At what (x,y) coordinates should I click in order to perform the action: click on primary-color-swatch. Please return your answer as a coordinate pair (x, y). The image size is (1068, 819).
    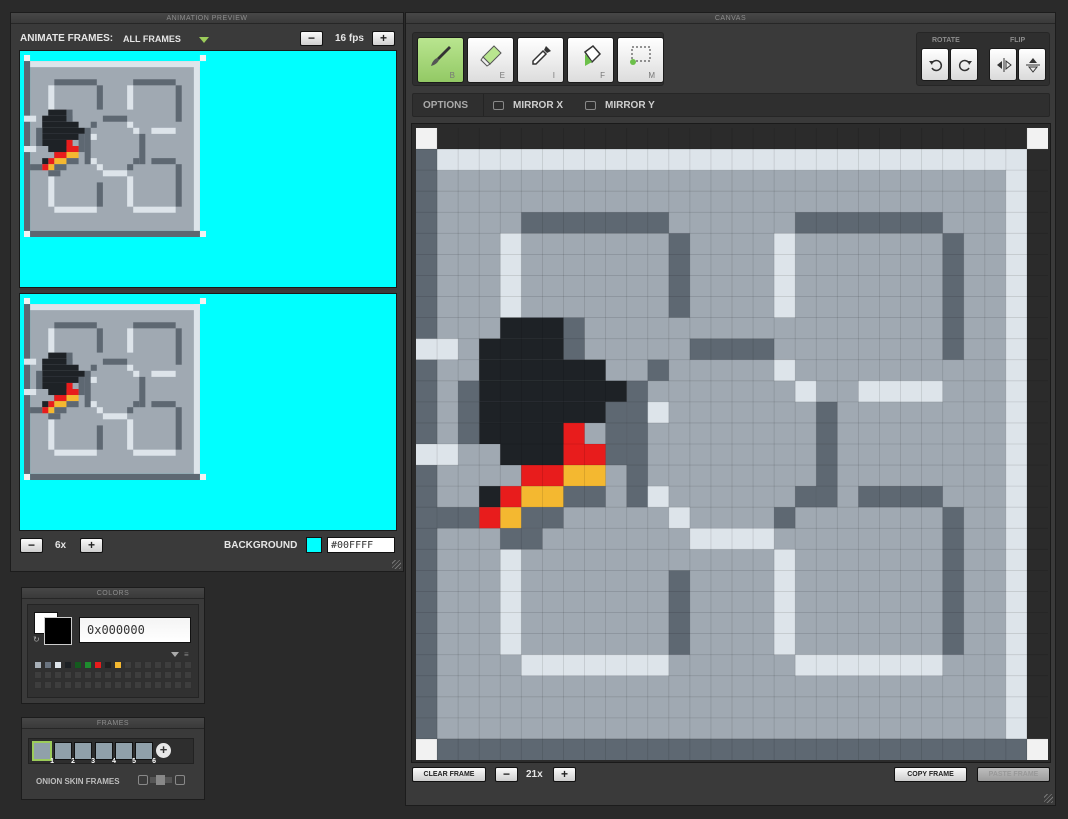
    Looking at the image, I should click on (58, 631).